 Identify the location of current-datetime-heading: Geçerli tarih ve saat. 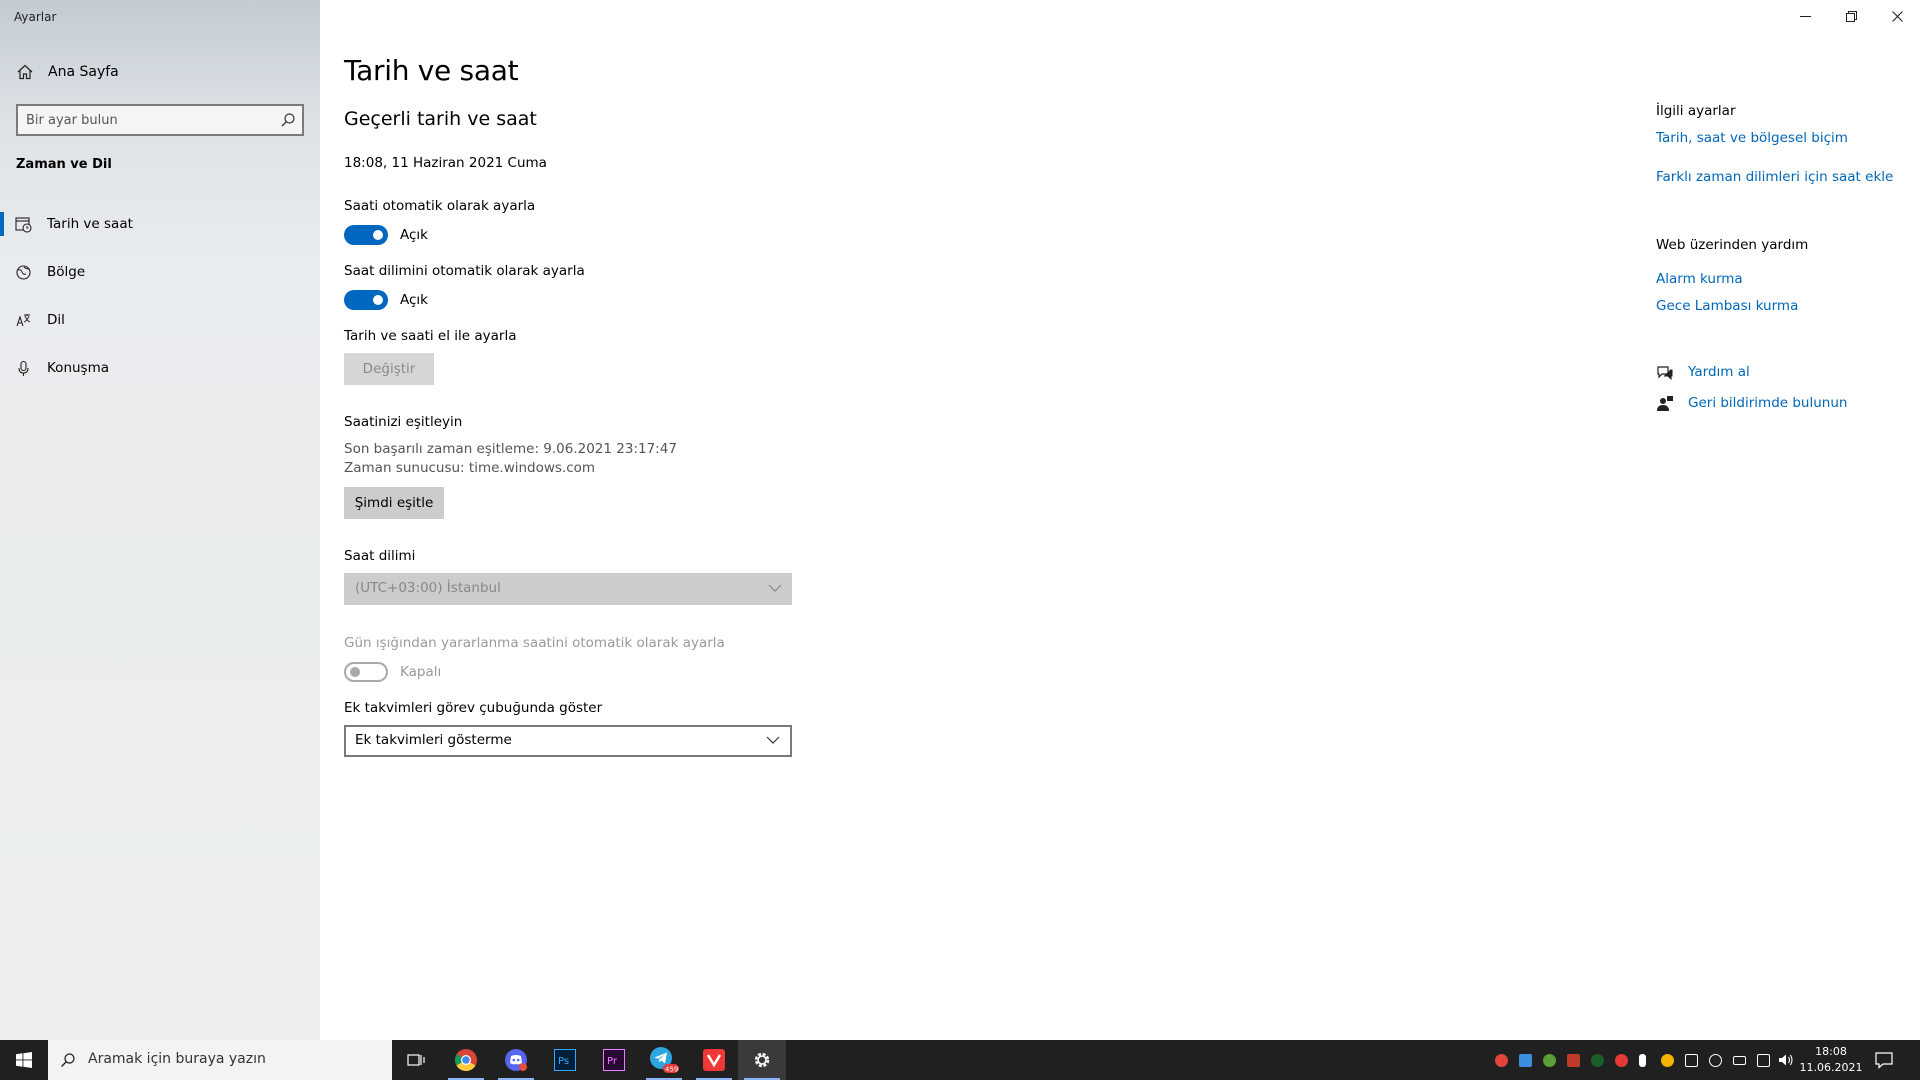
(440, 119).